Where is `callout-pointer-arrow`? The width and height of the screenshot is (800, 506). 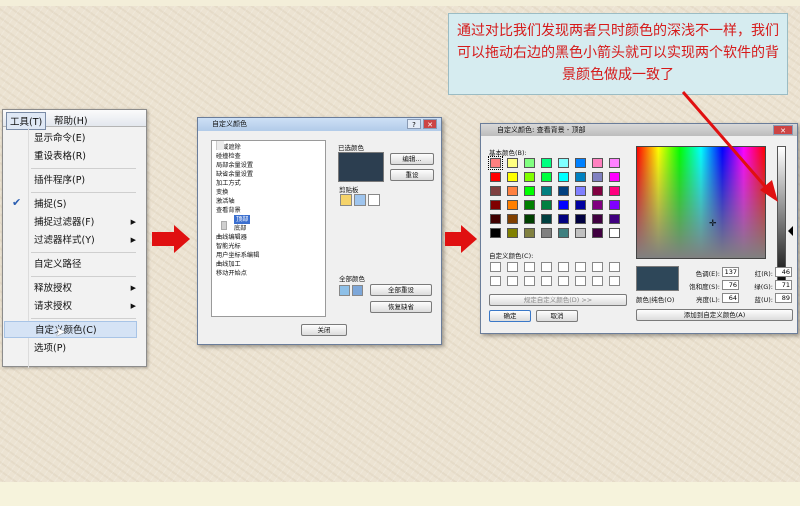 callout-pointer-arrow is located at coordinates (729, 146).